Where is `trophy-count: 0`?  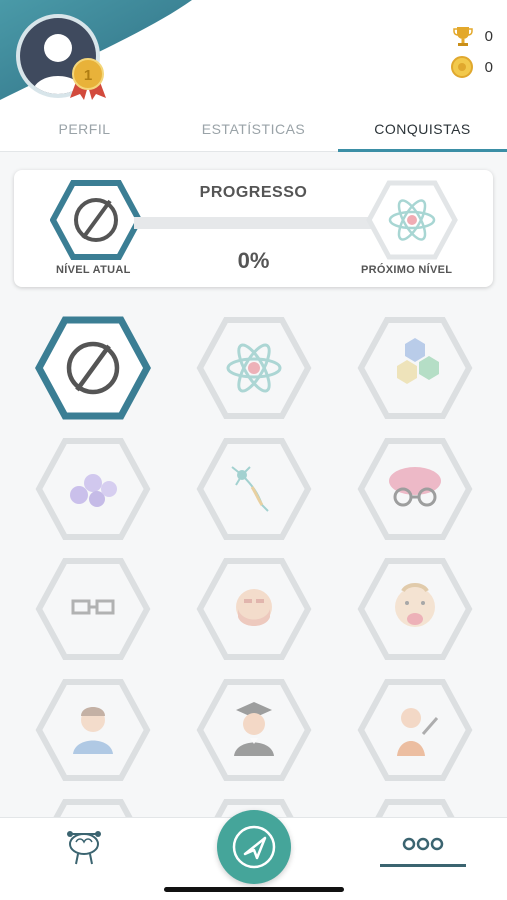 trophy-count: 0 is located at coordinates (488, 36).